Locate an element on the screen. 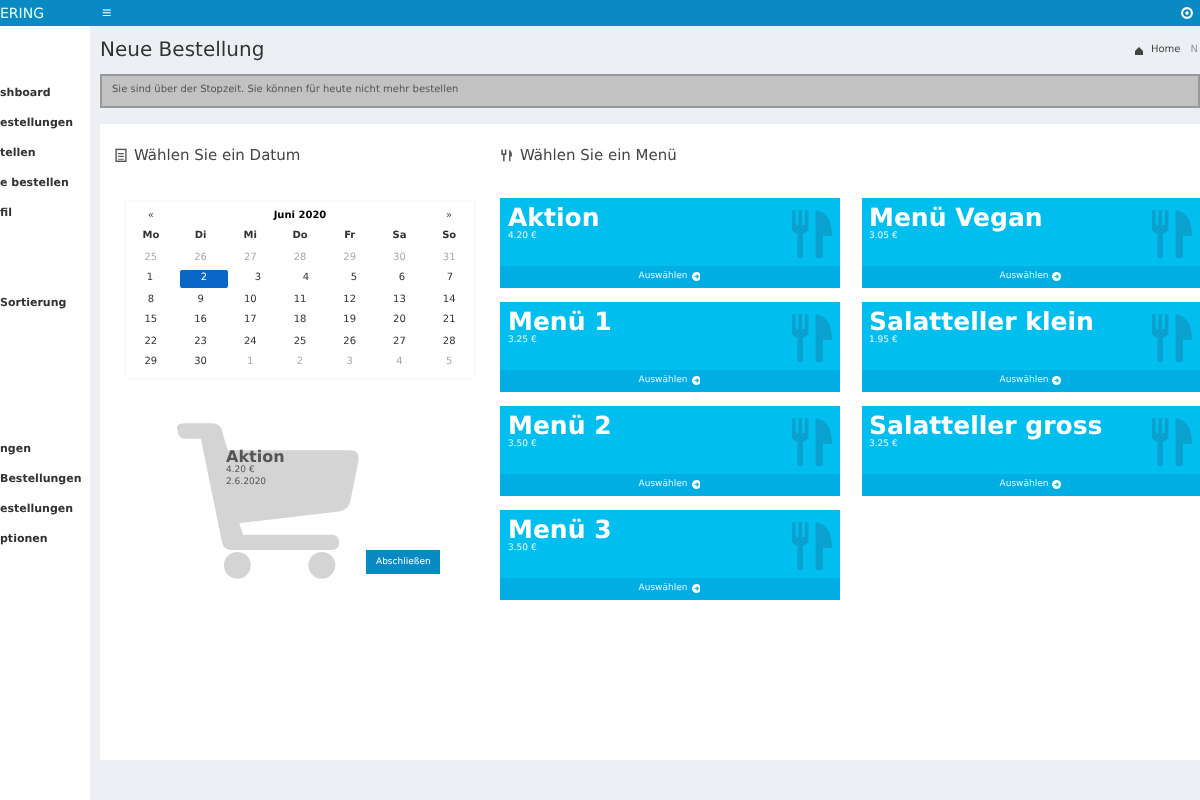 This screenshot has width=1200, height=800. home-icon is located at coordinates (1139, 50).